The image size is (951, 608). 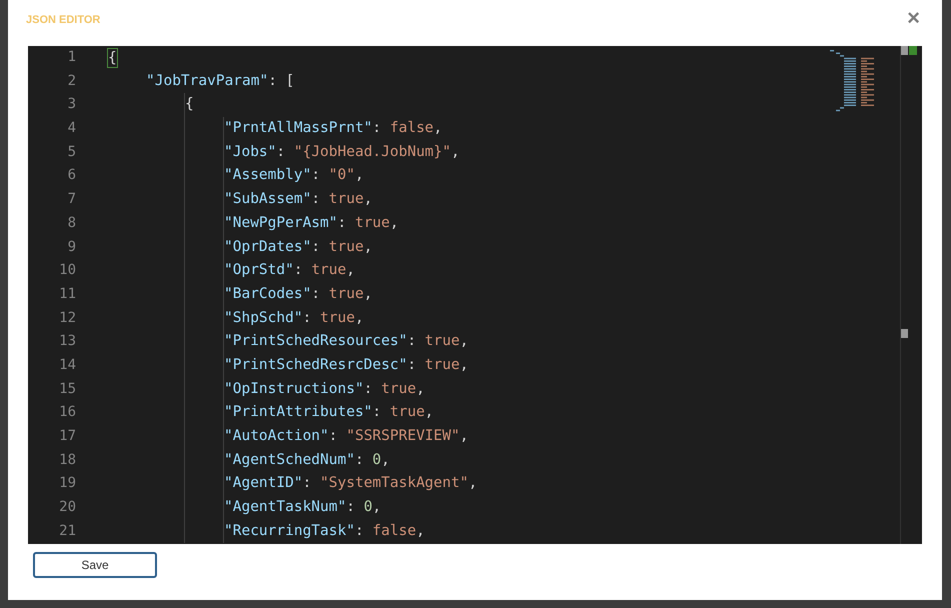 I want to click on line-number: 18, so click(x=67, y=460).